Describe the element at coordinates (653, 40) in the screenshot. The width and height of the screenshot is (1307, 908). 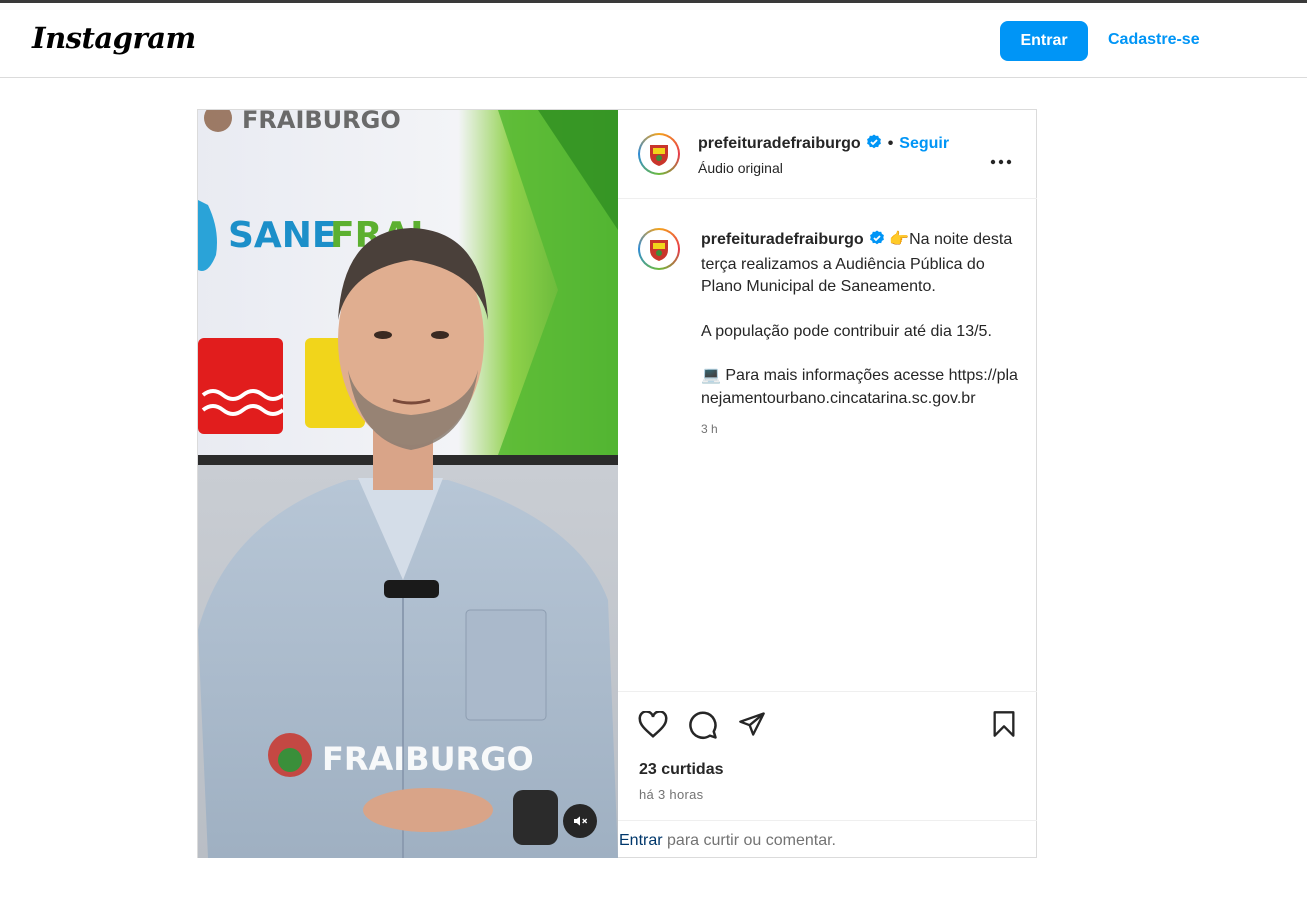
I see `top-navbar: Instagram Entrar Cadastre-se` at that location.